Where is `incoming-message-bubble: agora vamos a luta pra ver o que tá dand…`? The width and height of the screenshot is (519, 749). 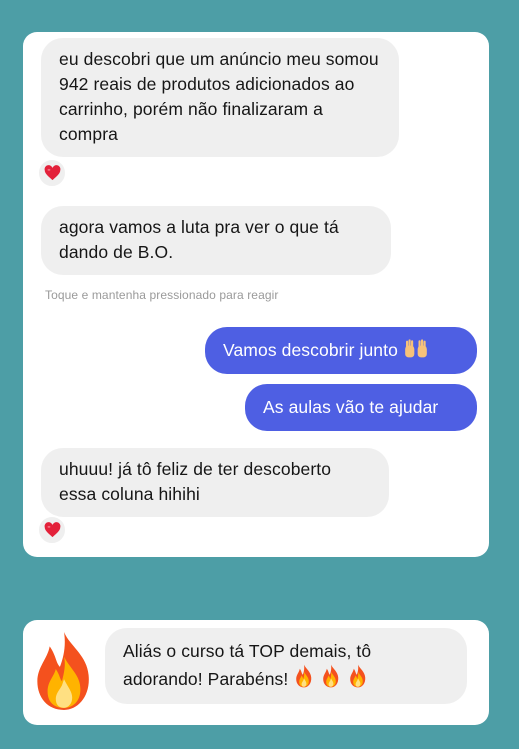 incoming-message-bubble: agora vamos a luta pra ver o que tá dand… is located at coordinates (216, 240).